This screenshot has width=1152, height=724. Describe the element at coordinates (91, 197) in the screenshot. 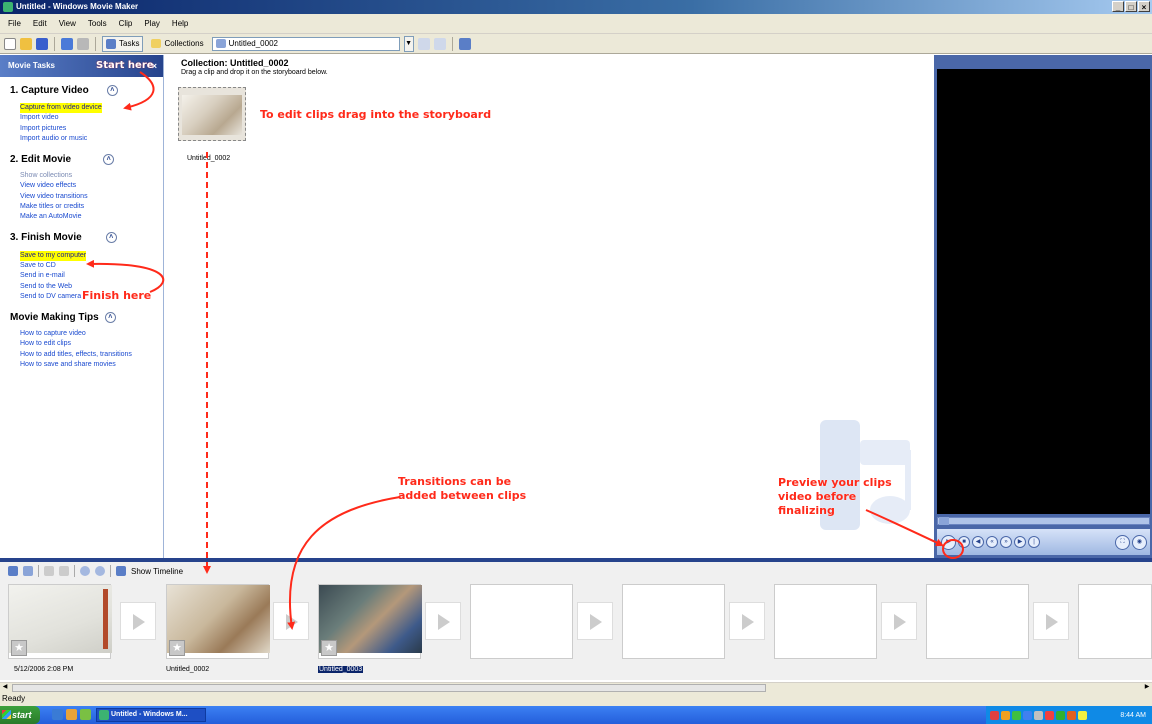

I see `view-video-transitions-link: View video transitions` at that location.